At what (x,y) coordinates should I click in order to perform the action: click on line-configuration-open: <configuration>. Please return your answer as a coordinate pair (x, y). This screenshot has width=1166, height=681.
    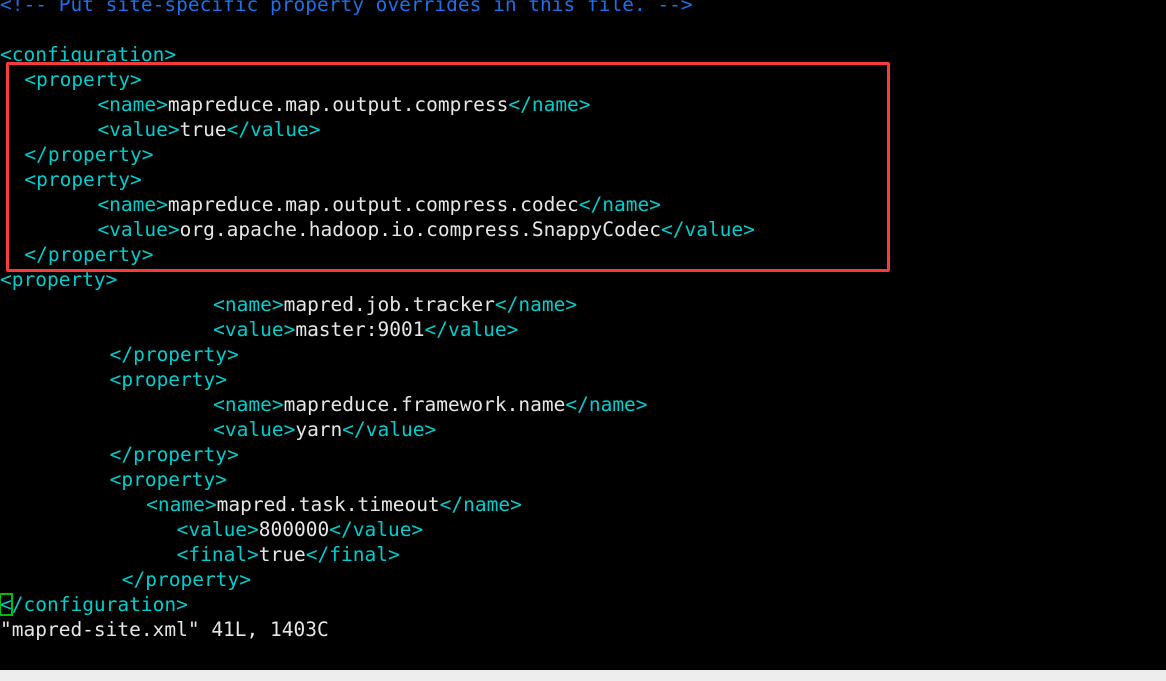
    Looking at the image, I should click on (583, 54).